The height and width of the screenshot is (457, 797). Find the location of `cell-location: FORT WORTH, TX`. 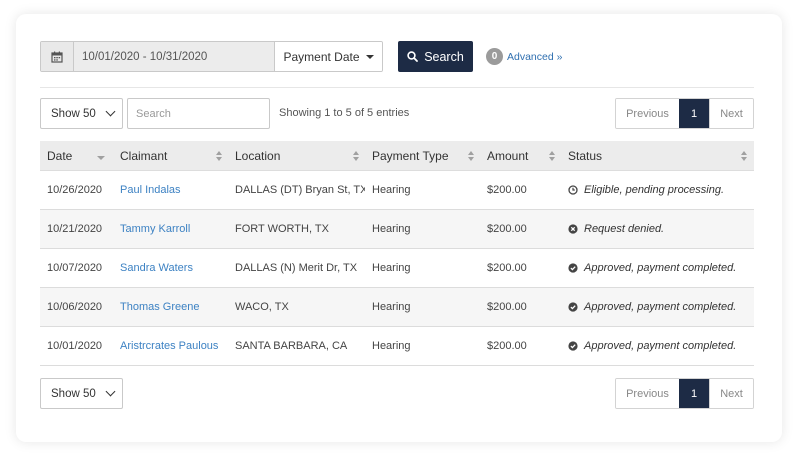

cell-location: FORT WORTH, TX is located at coordinates (282, 229).